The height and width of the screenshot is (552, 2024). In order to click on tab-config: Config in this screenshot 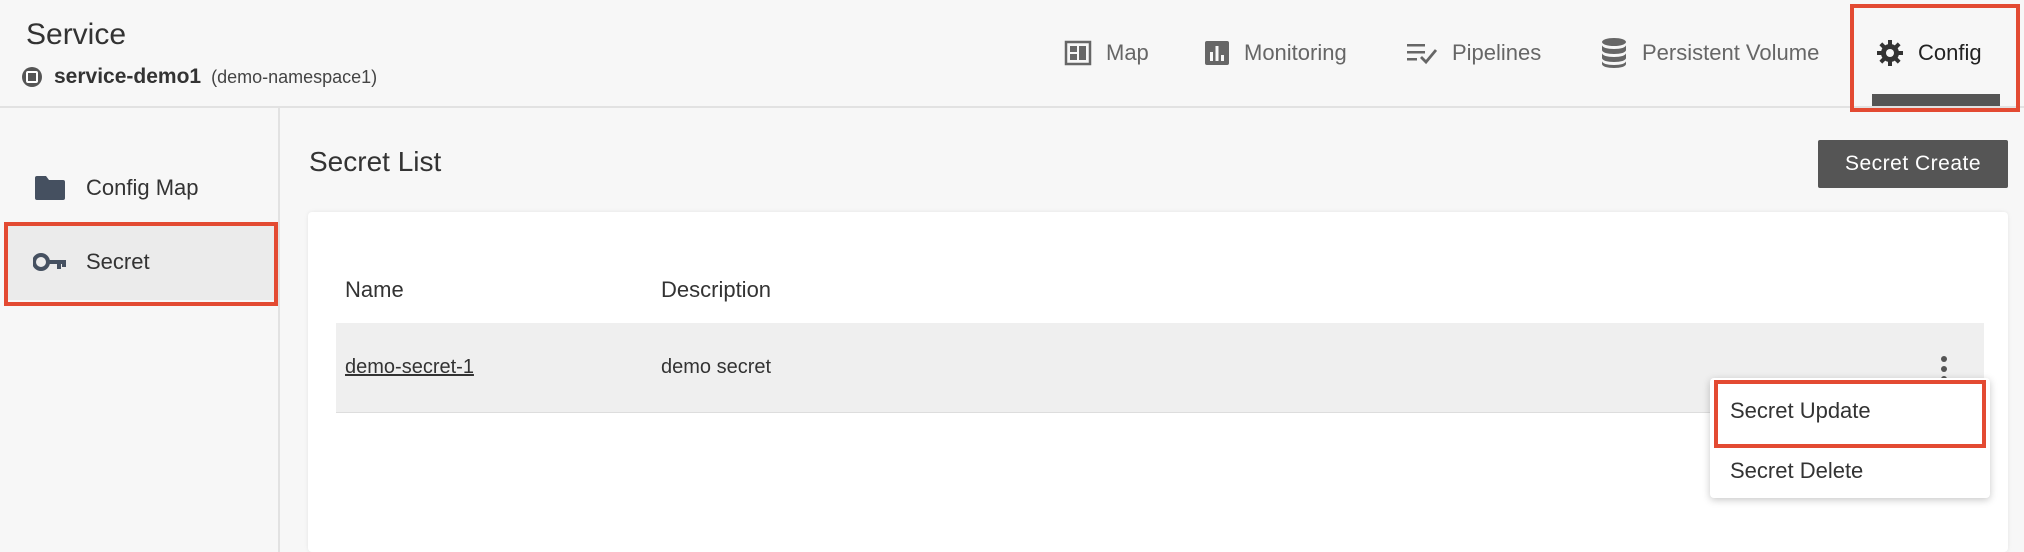, I will do `click(1929, 53)`.